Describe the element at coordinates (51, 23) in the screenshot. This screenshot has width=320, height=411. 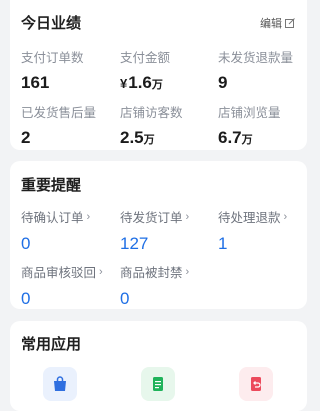
I see `today-title: 今日业绩` at that location.